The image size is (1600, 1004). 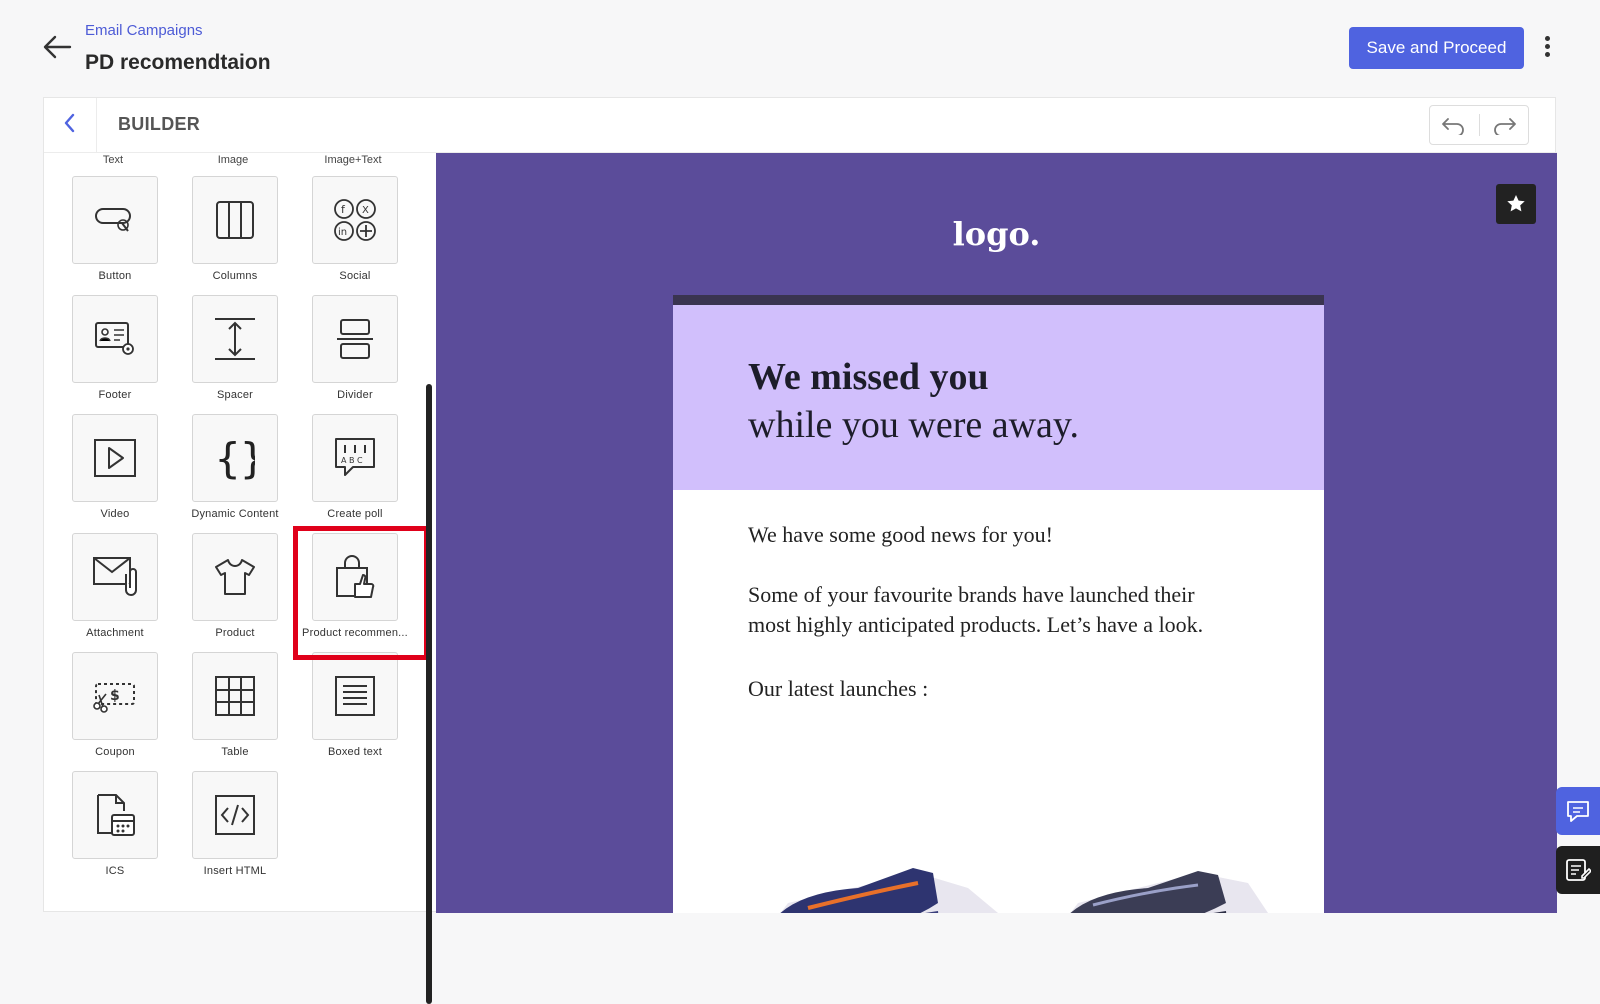 I want to click on builder-title: BUILDER, so click(x=159, y=124).